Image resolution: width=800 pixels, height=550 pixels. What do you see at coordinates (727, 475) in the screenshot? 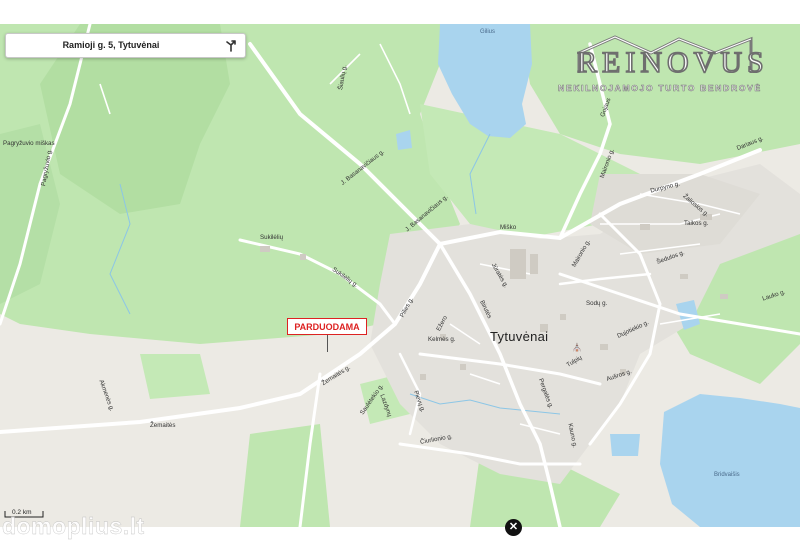
I see `lake-label-bridvaisis: Bridvaišis` at bounding box center [727, 475].